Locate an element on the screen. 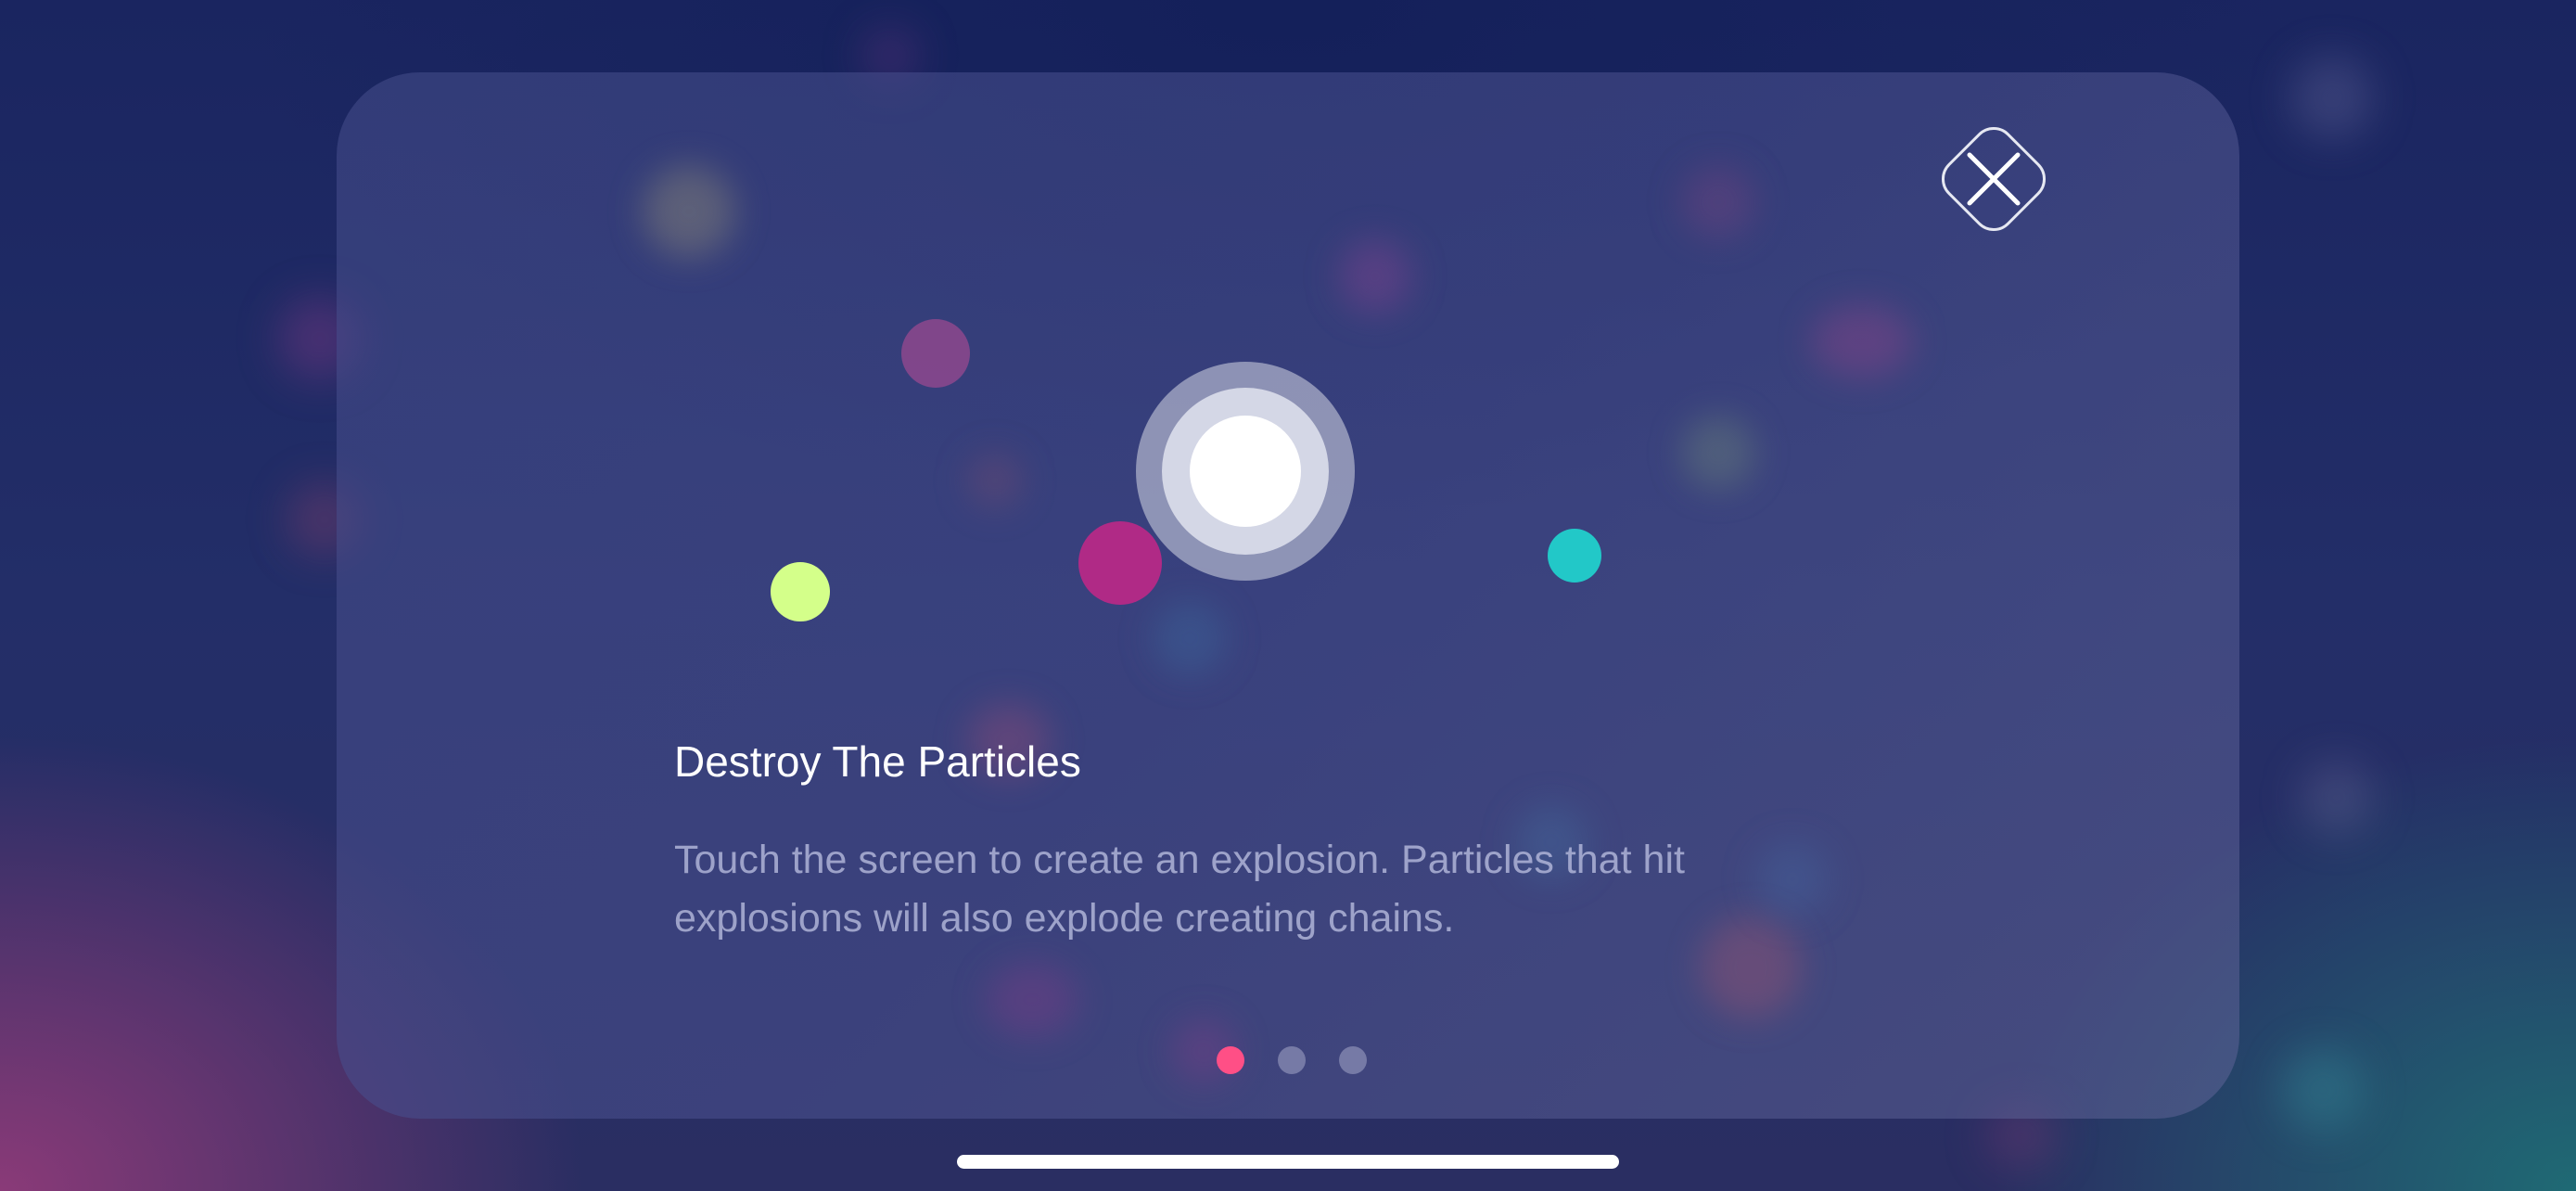  home-indicator is located at coordinates (1288, 1162).